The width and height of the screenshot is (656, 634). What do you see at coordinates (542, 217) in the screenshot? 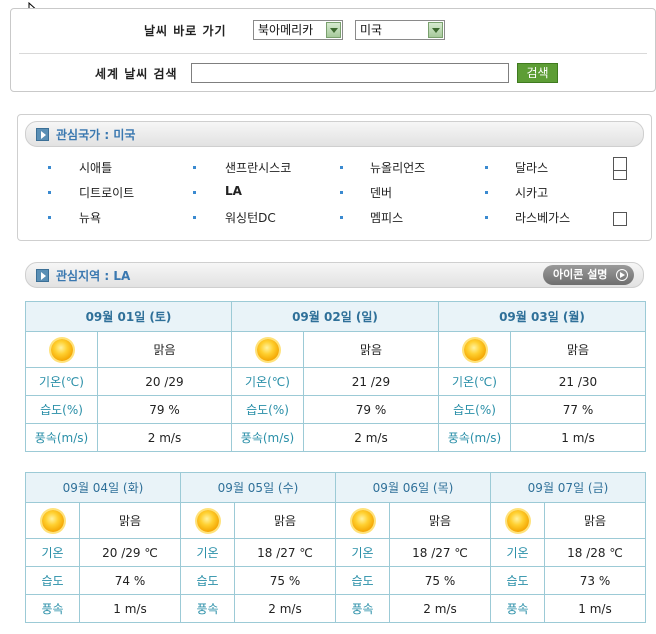
I see `city-link: 라스베가스` at bounding box center [542, 217].